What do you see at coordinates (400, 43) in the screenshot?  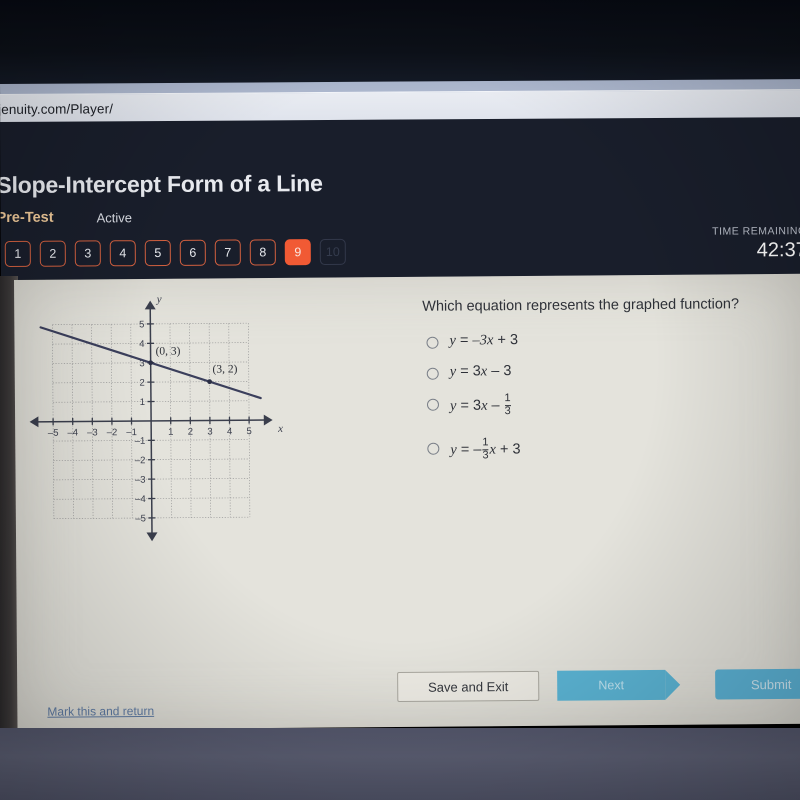 I see `monitor-bezel` at bounding box center [400, 43].